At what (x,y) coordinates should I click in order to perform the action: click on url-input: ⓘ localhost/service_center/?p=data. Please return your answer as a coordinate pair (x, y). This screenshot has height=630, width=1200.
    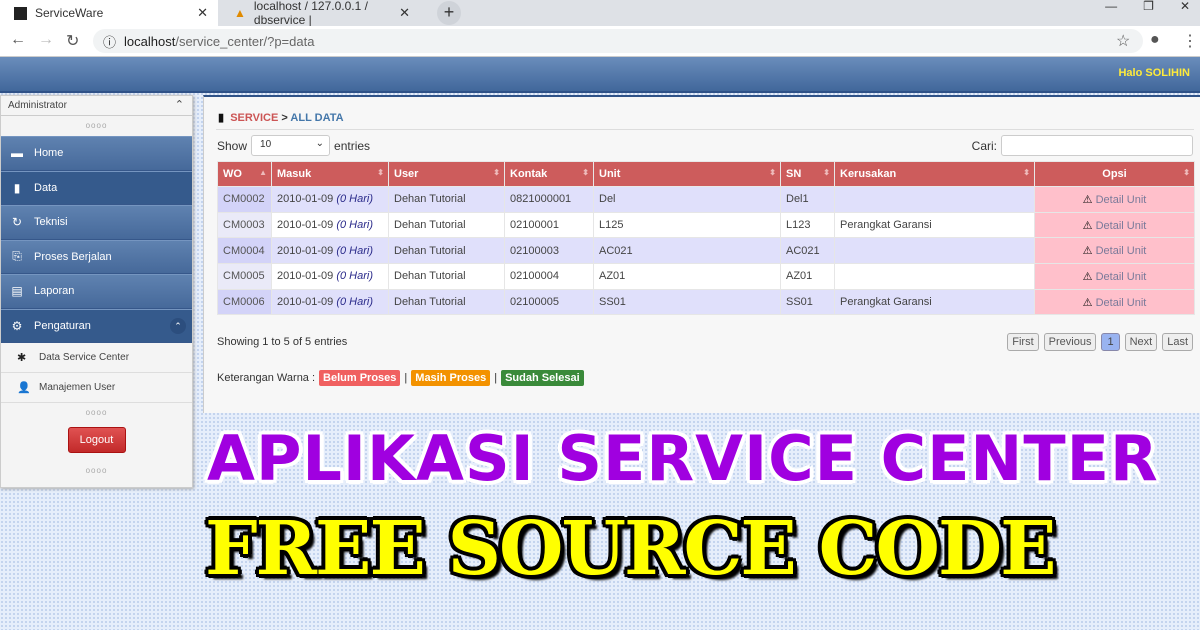
    Looking at the image, I should click on (618, 41).